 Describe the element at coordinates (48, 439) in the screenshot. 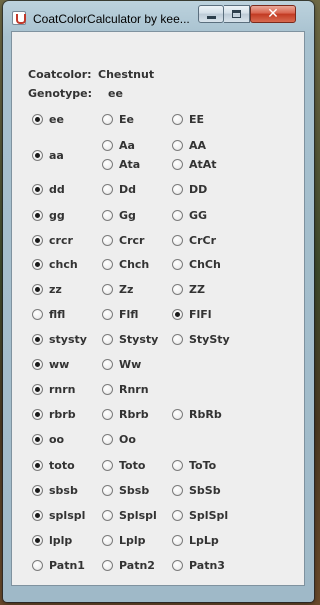

I see `radio-oo: oo` at that location.